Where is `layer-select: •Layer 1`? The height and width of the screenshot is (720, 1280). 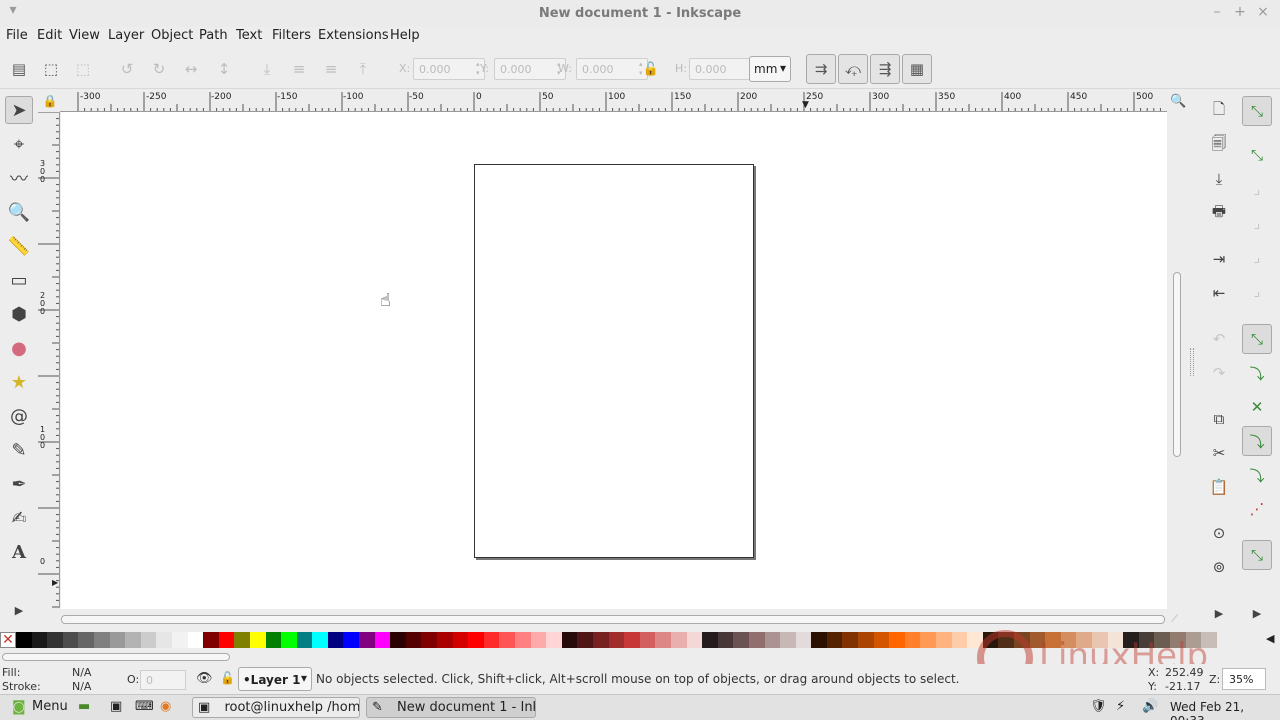
layer-select: •Layer 1 is located at coordinates (275, 679).